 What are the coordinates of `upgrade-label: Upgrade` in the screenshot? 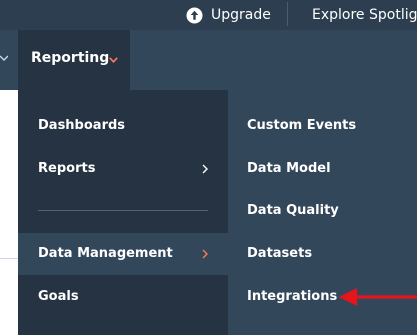 It's located at (241, 15).